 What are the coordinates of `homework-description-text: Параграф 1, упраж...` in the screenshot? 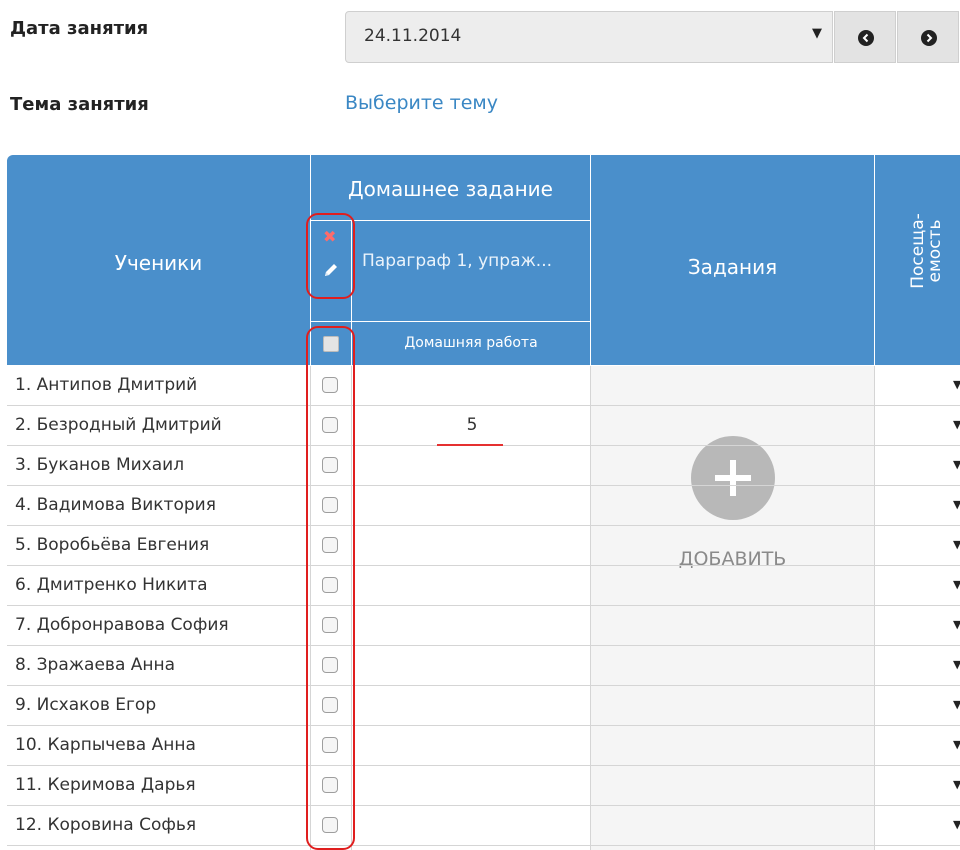 It's located at (457, 261).